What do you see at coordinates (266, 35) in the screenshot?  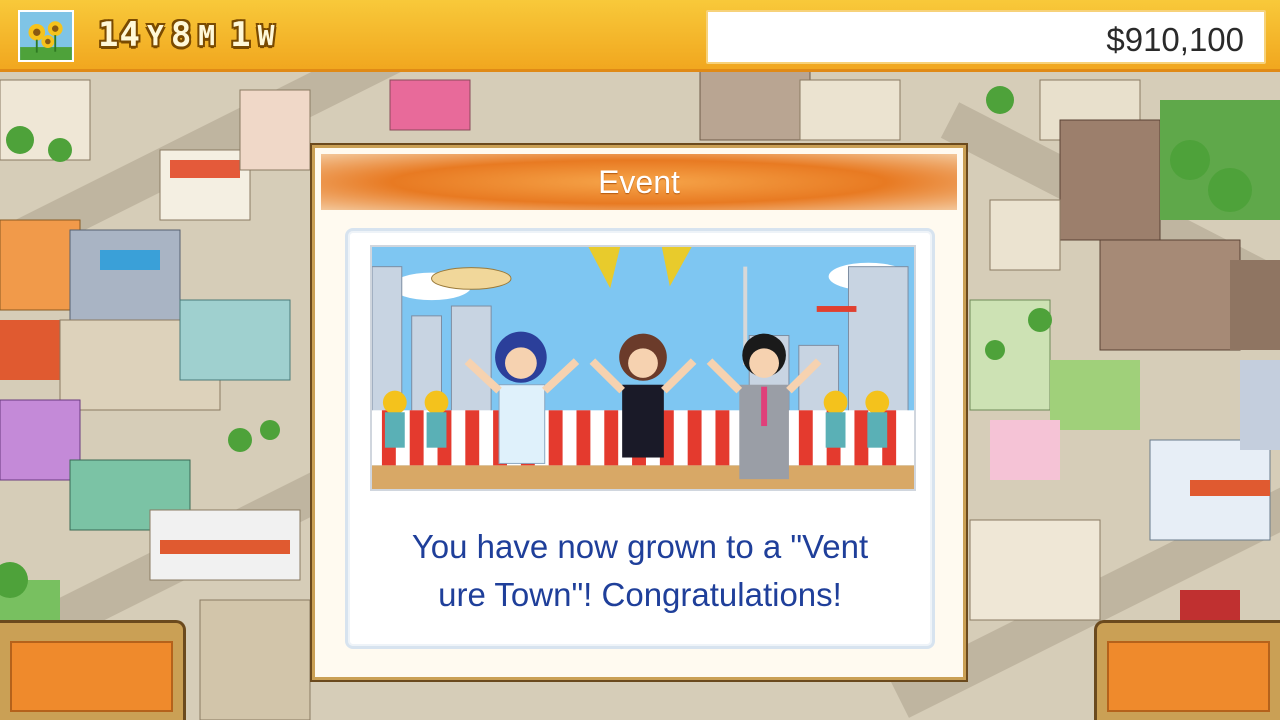 I see `date-weeks-unit: W` at bounding box center [266, 35].